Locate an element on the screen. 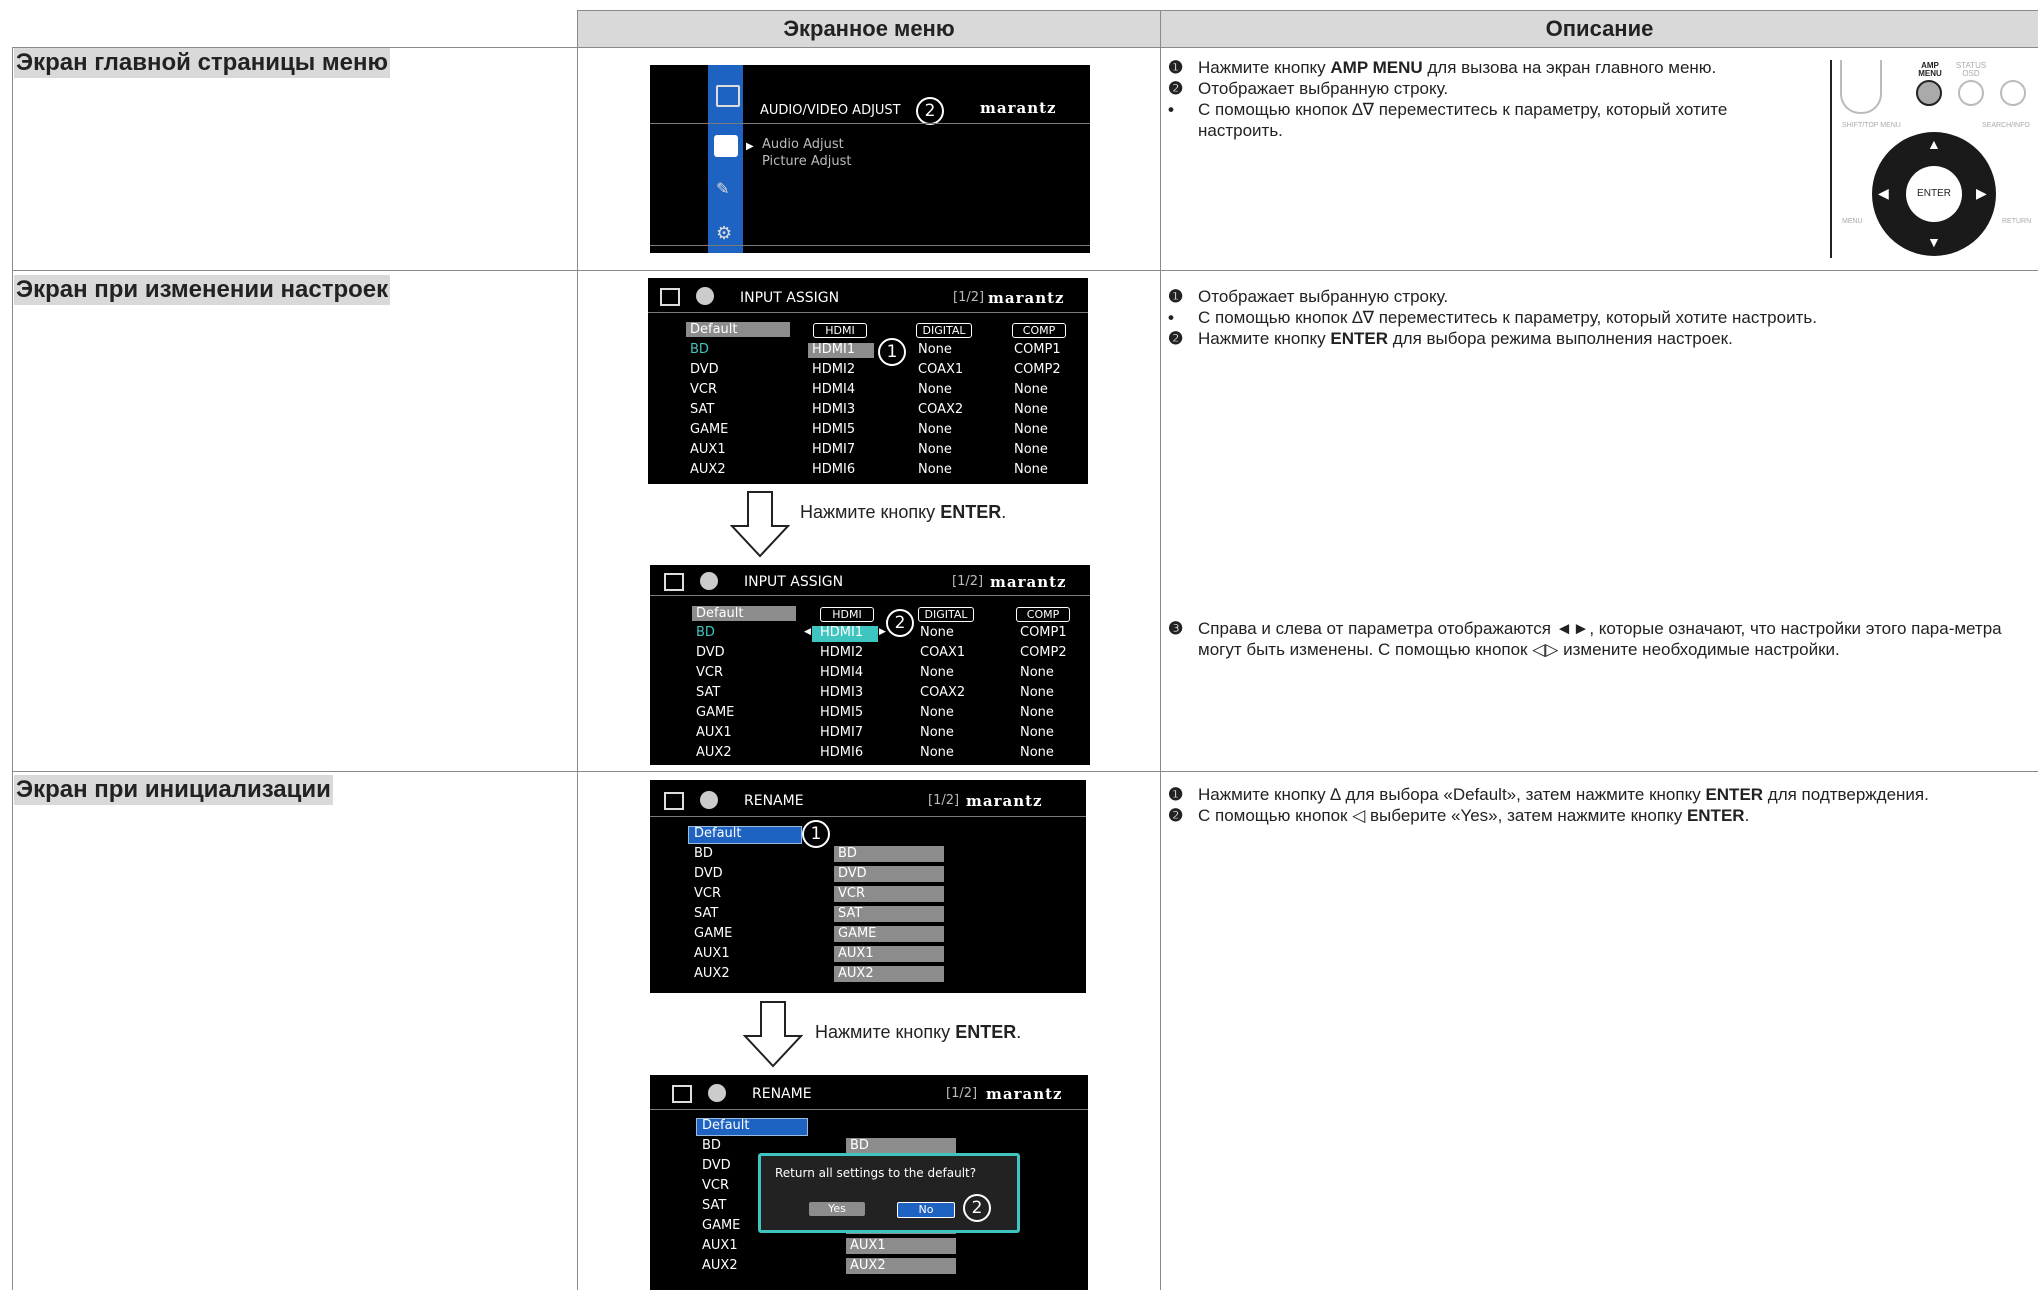 This screenshot has height=1290, width=2038. osd-bottom-line is located at coordinates (870, 245).